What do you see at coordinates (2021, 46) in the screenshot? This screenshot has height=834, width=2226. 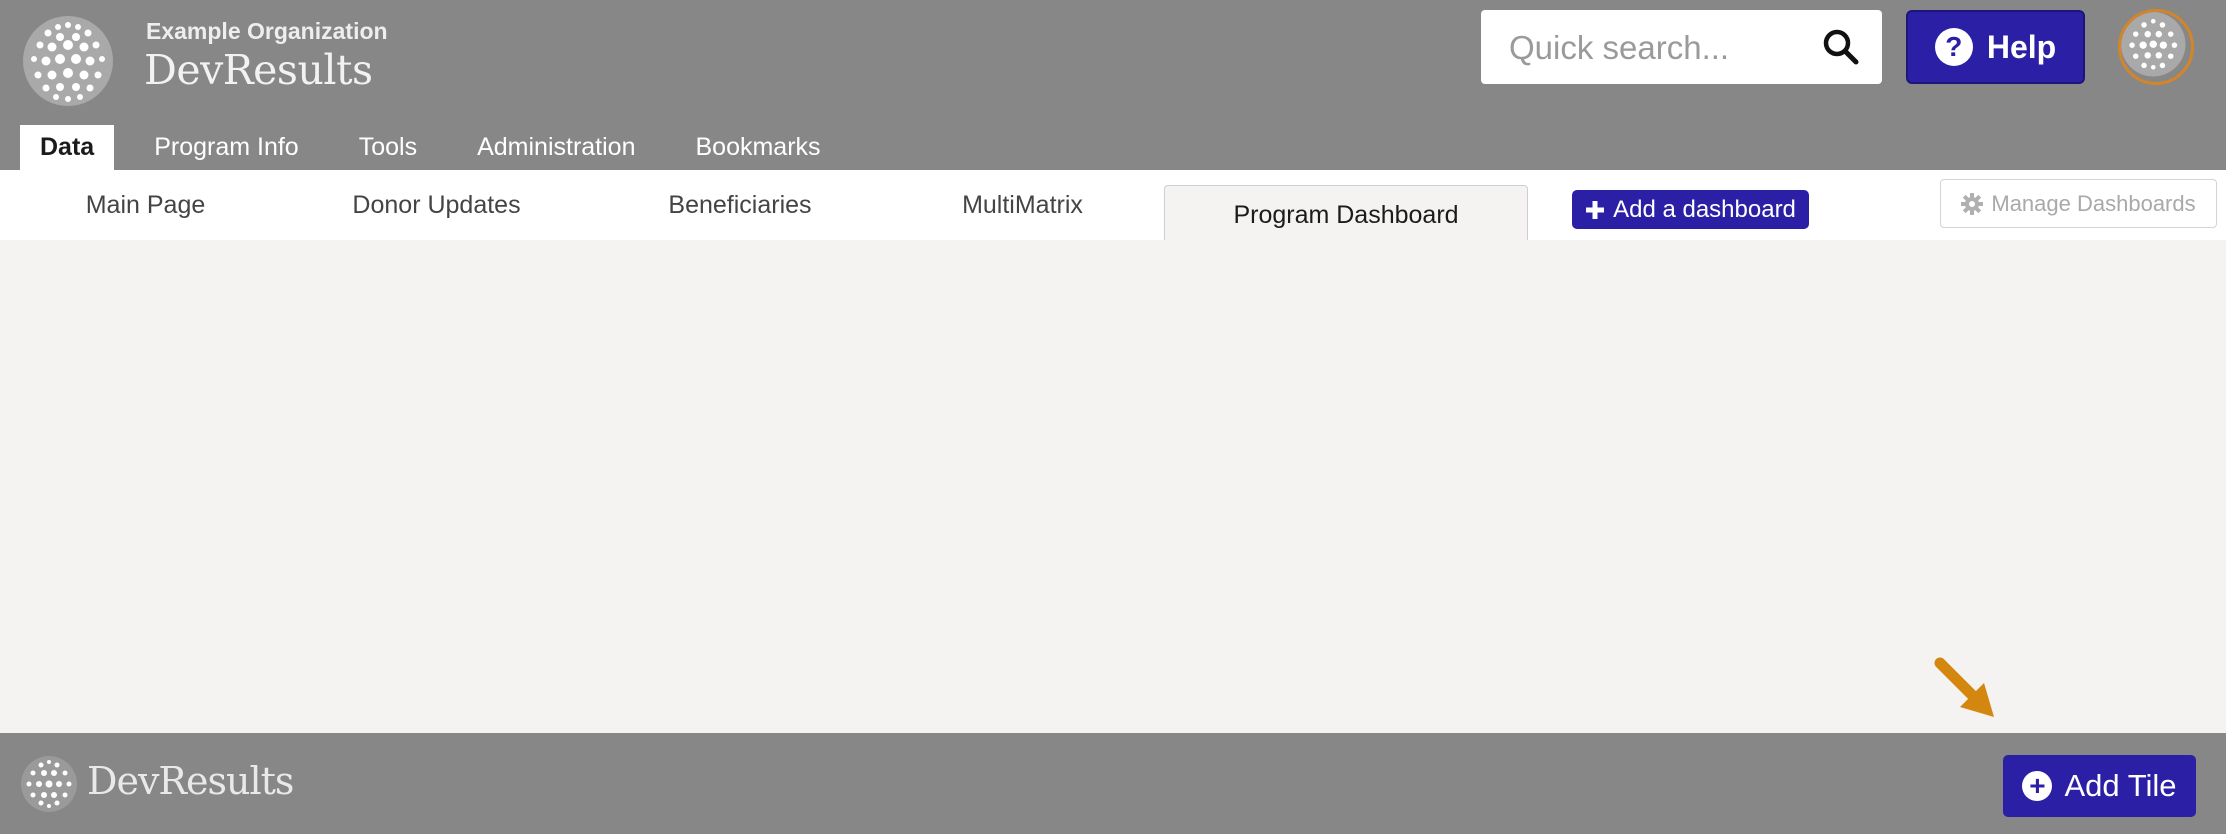 I see `help-label: Help` at bounding box center [2021, 46].